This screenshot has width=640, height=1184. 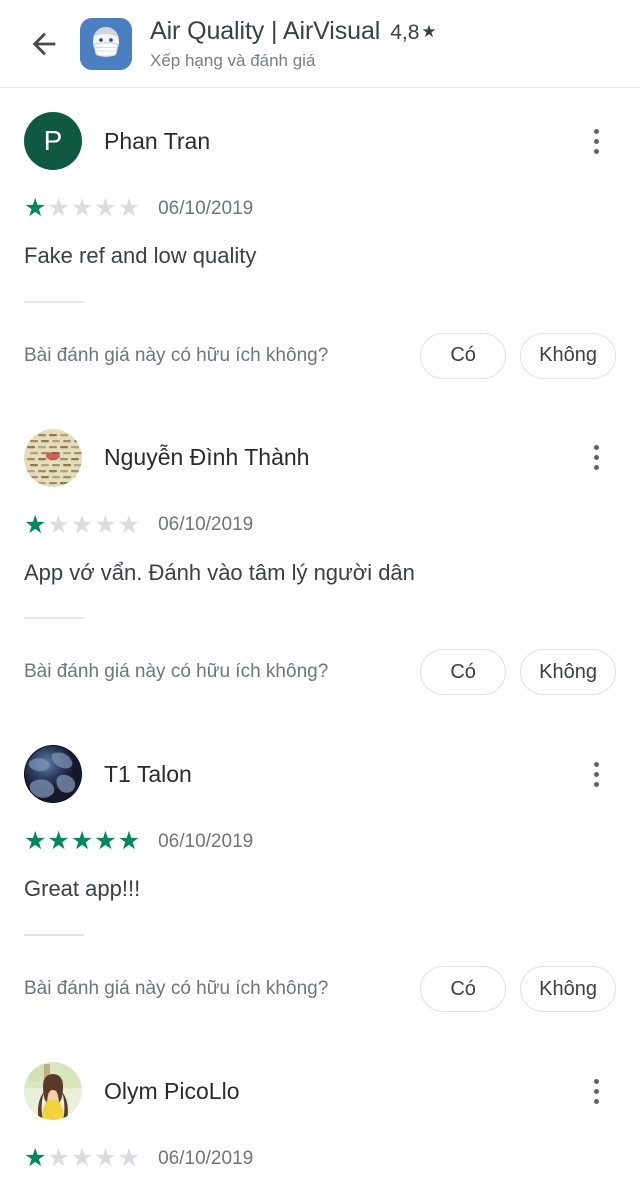 I want to click on review-item: Olym PicoLlo★★★★★06/10/2019lier, so click(x=320, y=1111).